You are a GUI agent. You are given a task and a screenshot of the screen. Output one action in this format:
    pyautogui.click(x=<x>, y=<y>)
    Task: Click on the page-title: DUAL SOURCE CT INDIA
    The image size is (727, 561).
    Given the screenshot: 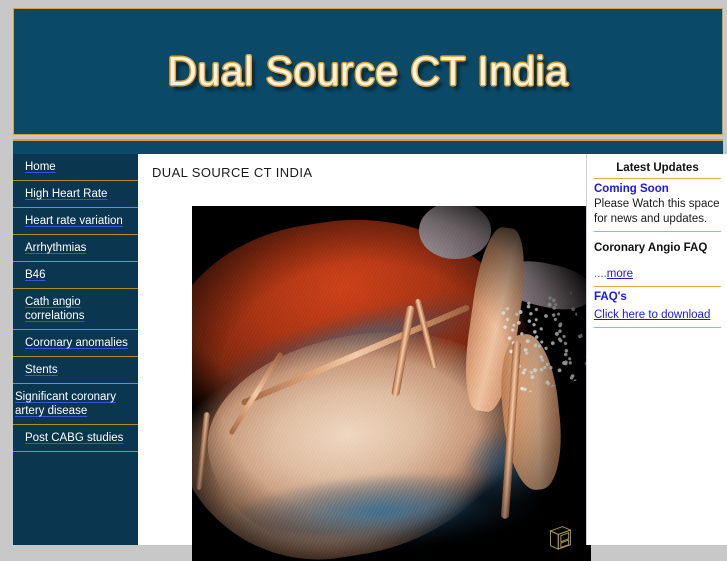 What is the action you would take?
    pyautogui.click(x=232, y=172)
    